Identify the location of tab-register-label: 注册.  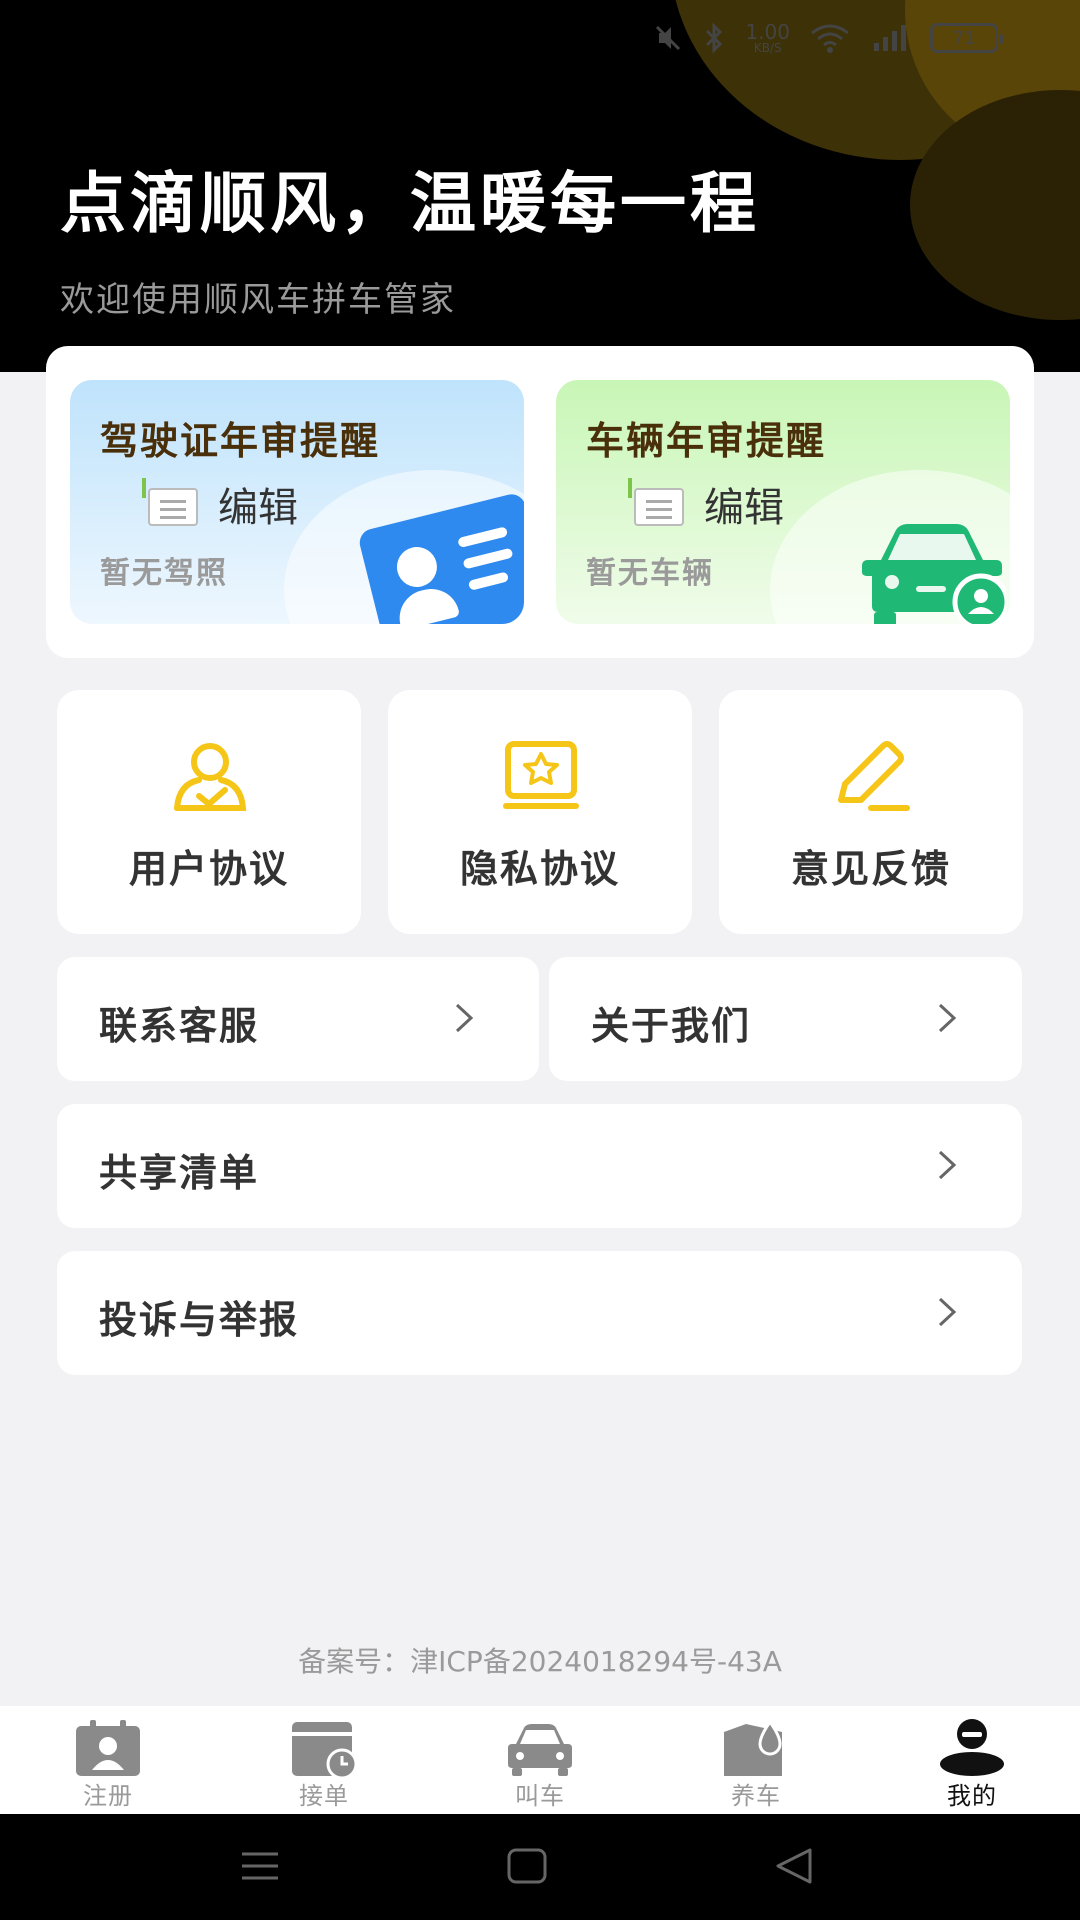
(108, 1796).